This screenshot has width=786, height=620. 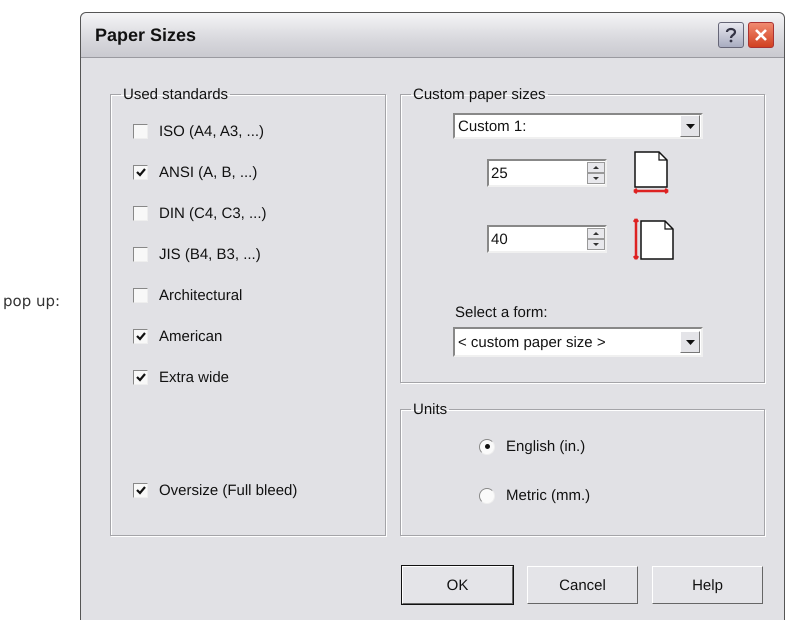 What do you see at coordinates (176, 94) in the screenshot?
I see `group-title: Used standards` at bounding box center [176, 94].